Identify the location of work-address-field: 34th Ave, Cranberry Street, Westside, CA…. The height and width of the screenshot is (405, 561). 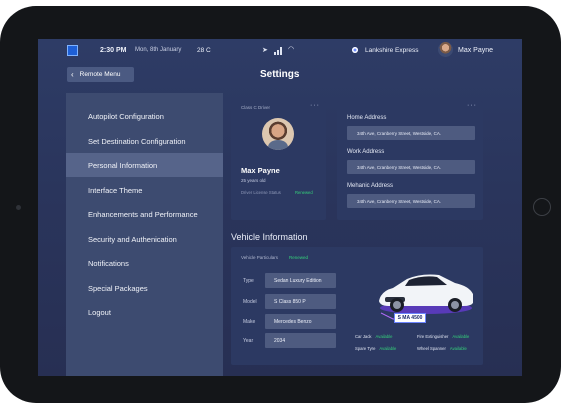
(411, 167).